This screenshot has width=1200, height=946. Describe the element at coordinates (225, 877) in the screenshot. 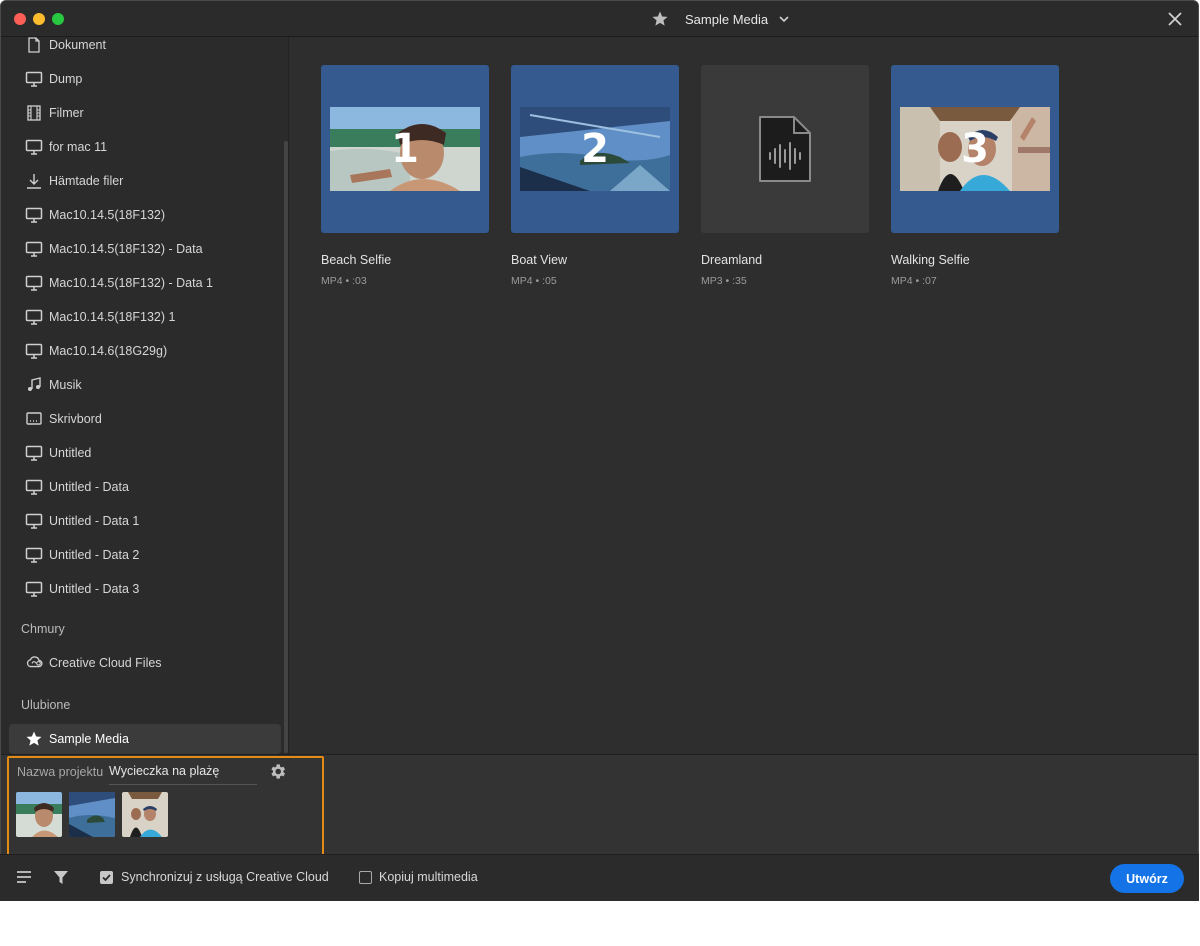

I see `sync-checkbox-label: Synchronizuj z usługą Creative Cloud` at that location.